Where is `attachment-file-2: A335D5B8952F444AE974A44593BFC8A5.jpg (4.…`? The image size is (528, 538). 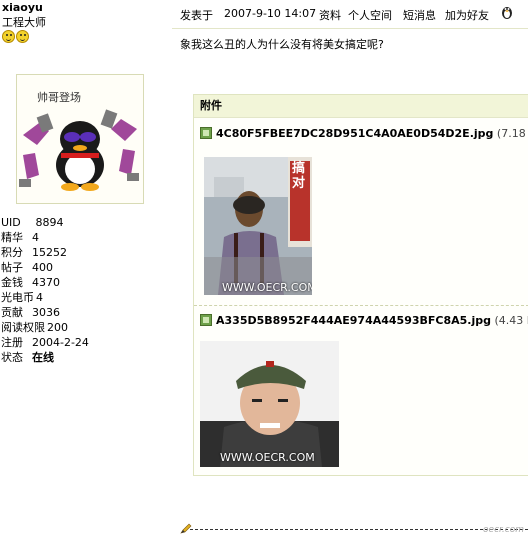
attachment-file-2: A335D5B8952F444AE974A44593BFC8A5.jpg (4.… is located at coordinates (364, 320).